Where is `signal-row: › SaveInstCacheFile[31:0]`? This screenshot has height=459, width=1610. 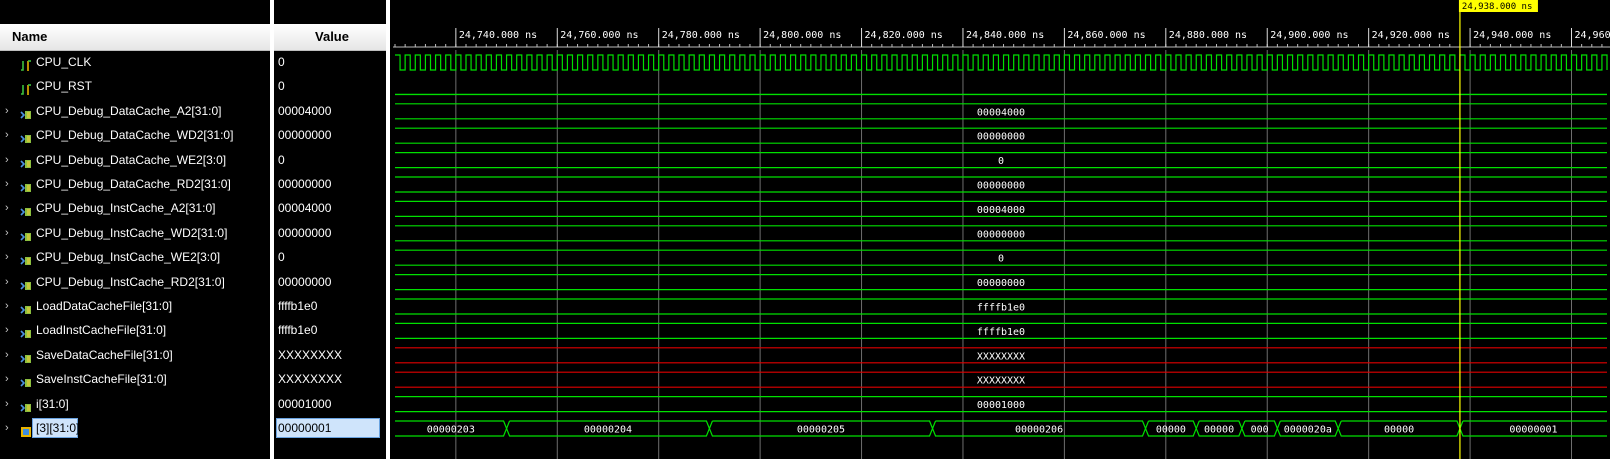 signal-row: › SaveInstCacheFile[31:0] is located at coordinates (136, 379).